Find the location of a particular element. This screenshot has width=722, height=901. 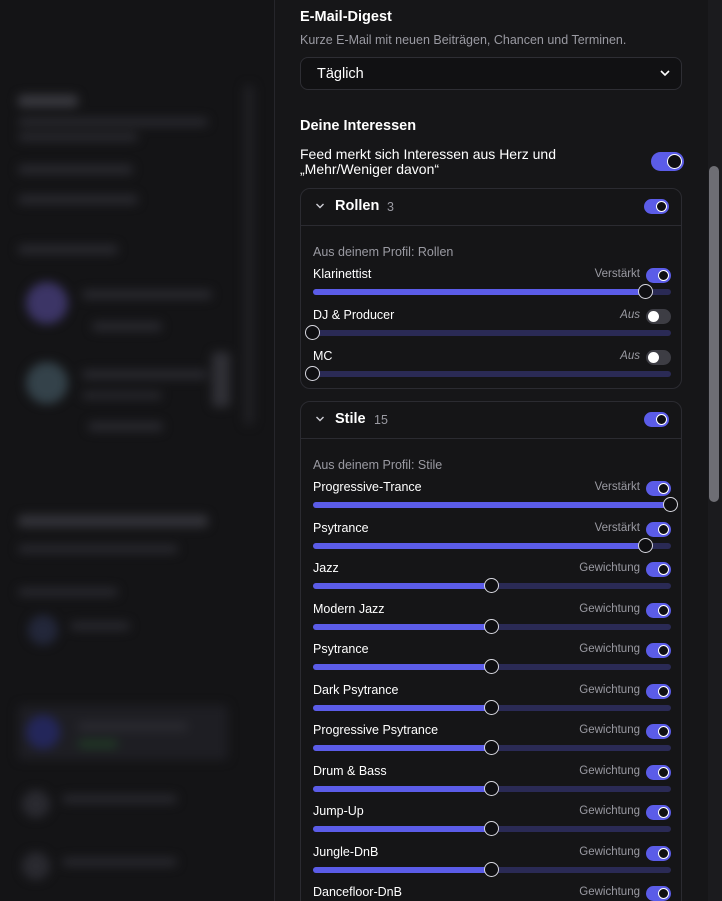

interest-row: Psytrance Verstärkt is located at coordinates (492, 541).